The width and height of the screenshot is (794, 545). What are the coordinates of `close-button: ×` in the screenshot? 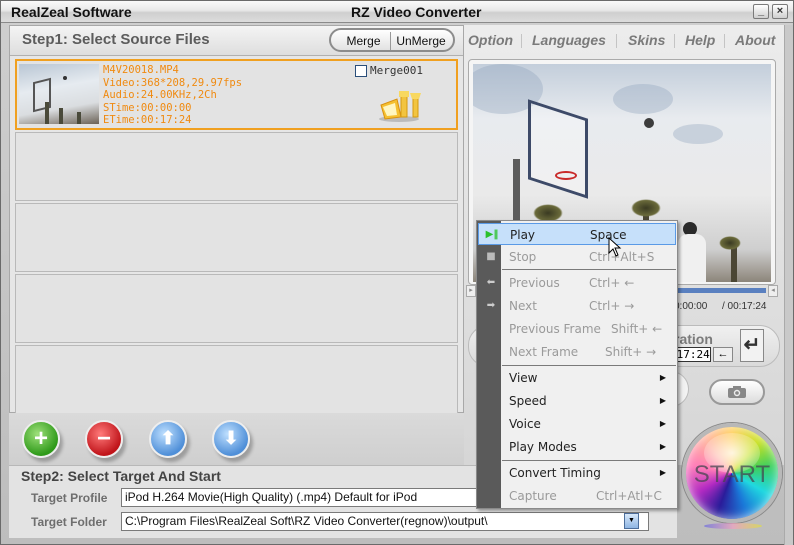 It's located at (780, 11).